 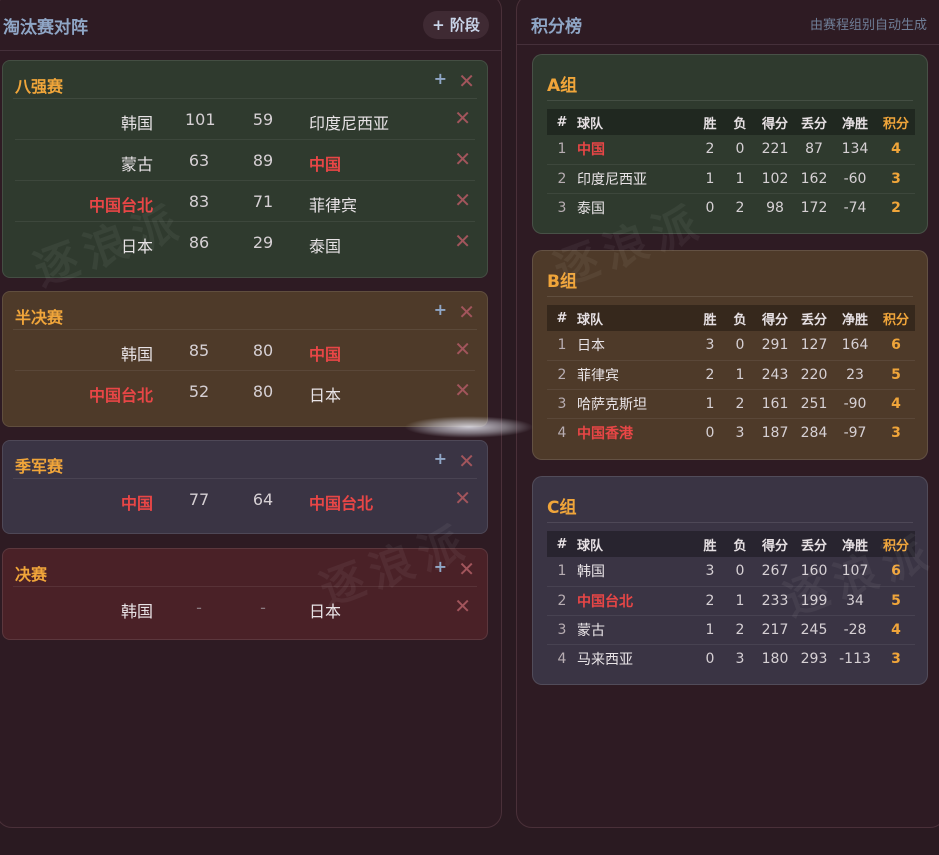 I want to click on match-row: 韩国 85 80 中国 ✕, so click(x=245, y=350).